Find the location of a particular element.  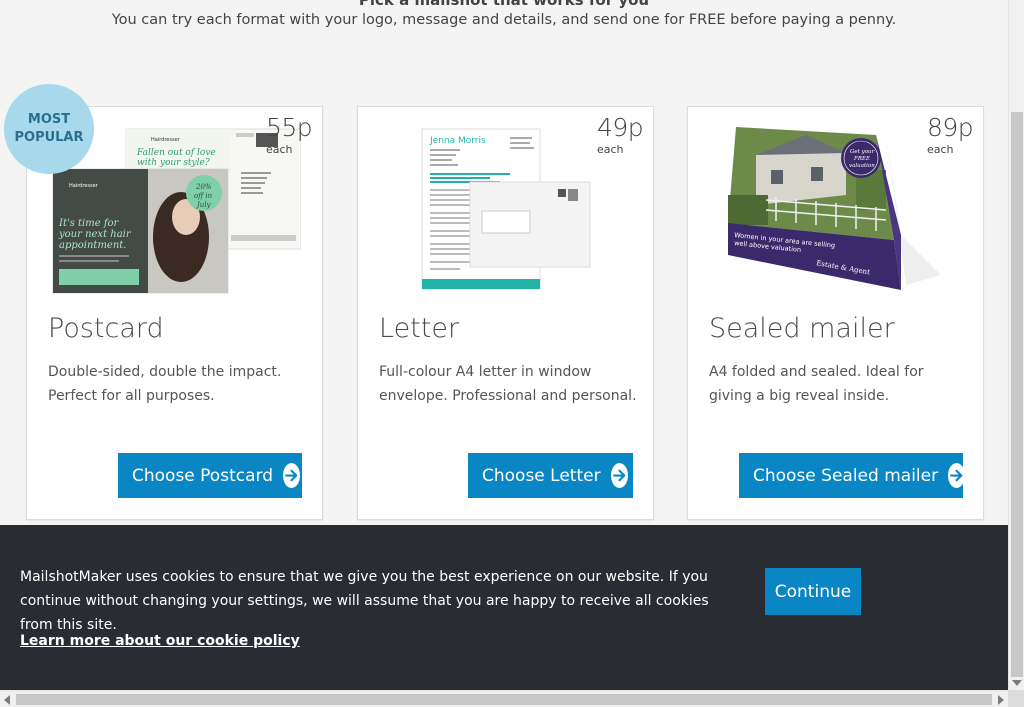

svg-text: It's time for is located at coordinates (89, 223).